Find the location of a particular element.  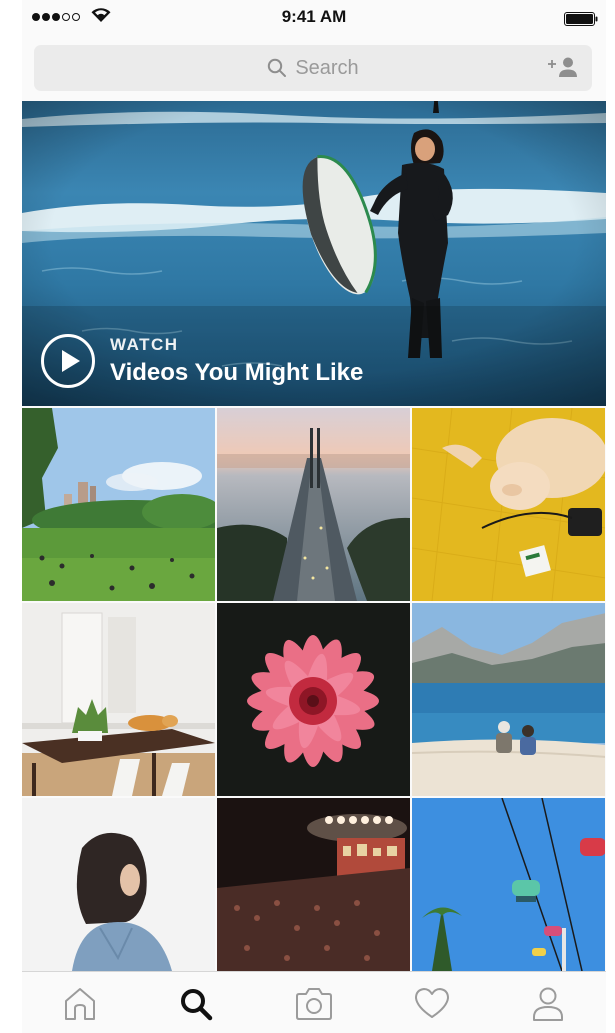

search-bar: Search is located at coordinates (313, 68).